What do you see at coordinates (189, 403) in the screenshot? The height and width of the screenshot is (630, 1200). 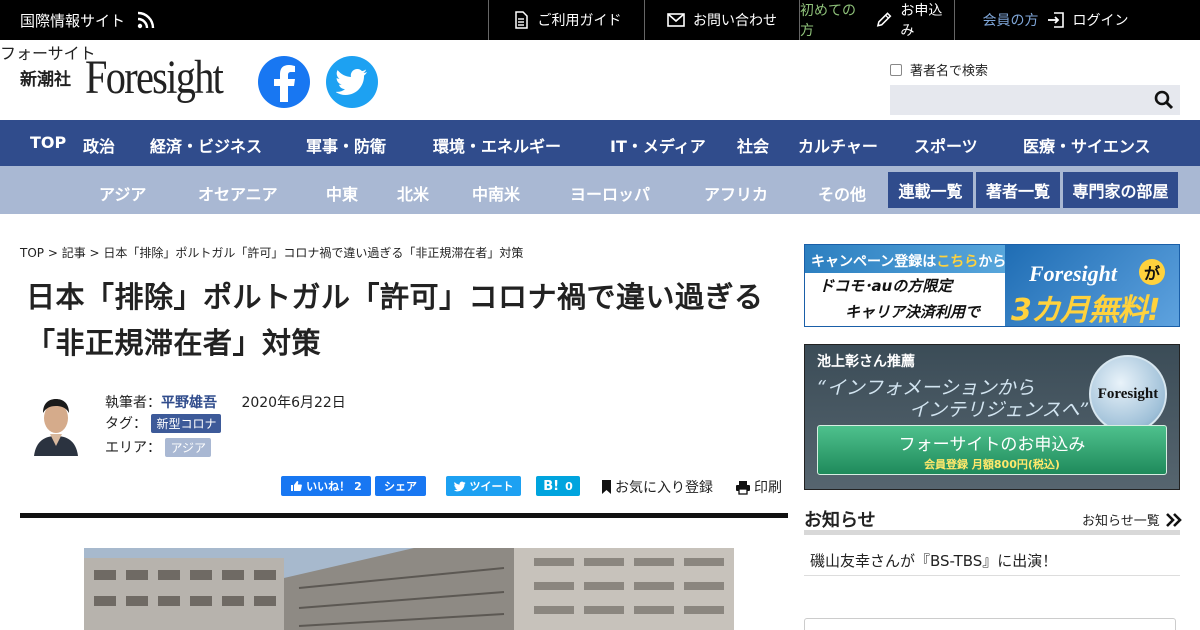 I see `author-name: 平野雄吾` at bounding box center [189, 403].